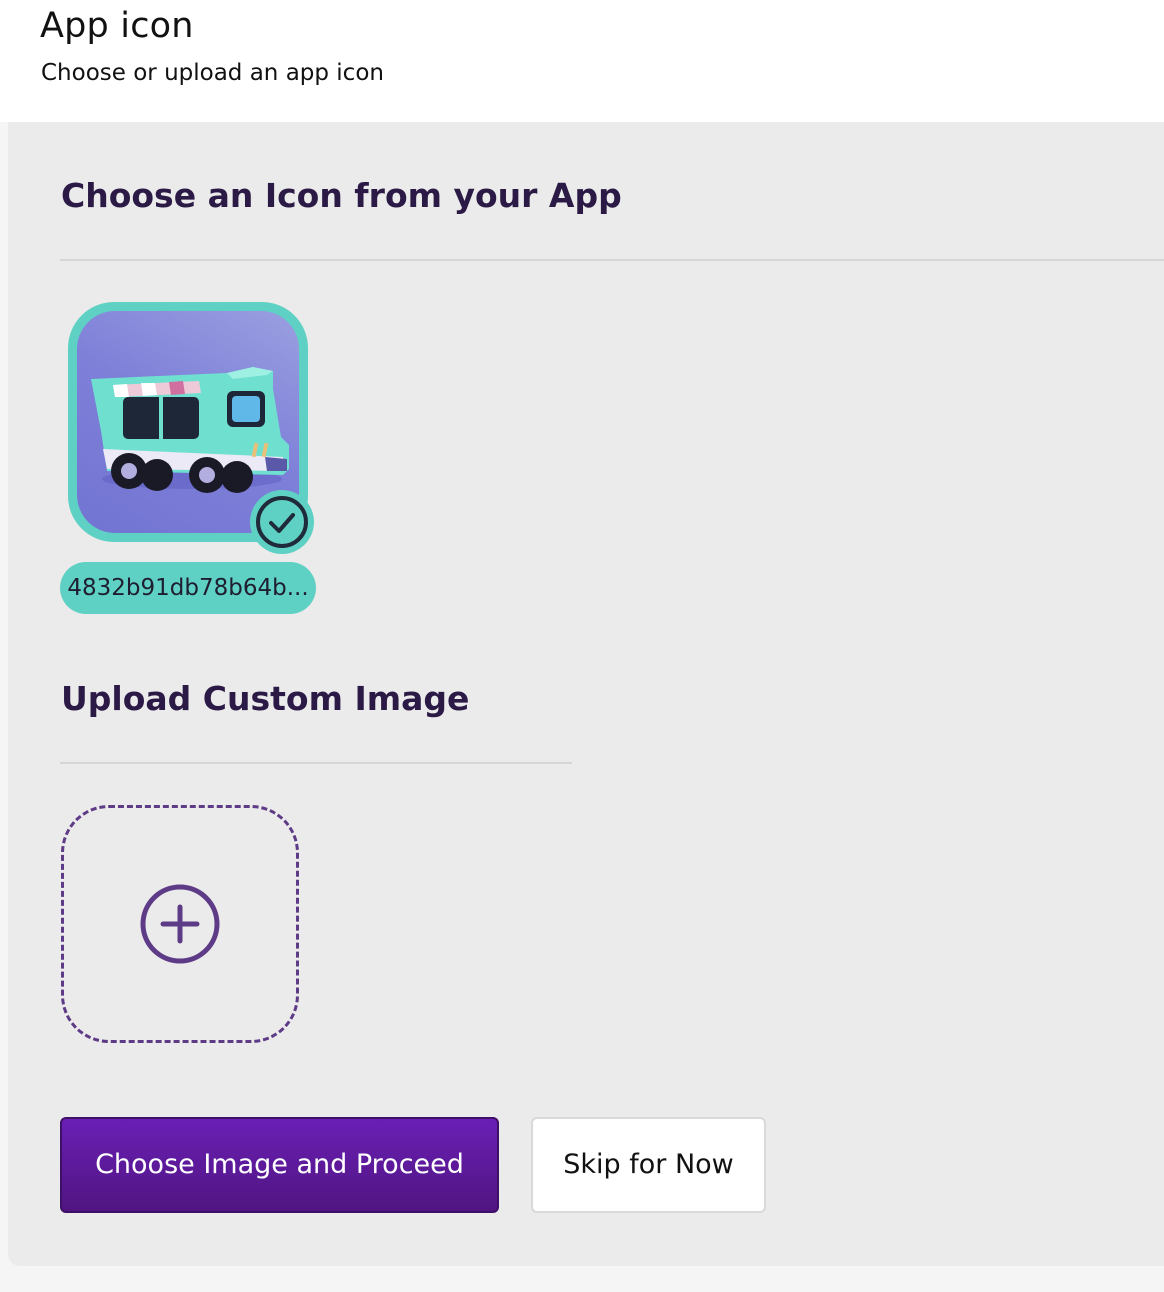  What do you see at coordinates (648, 1165) in the screenshot?
I see `skip-for-now-button: Skip for Now` at bounding box center [648, 1165].